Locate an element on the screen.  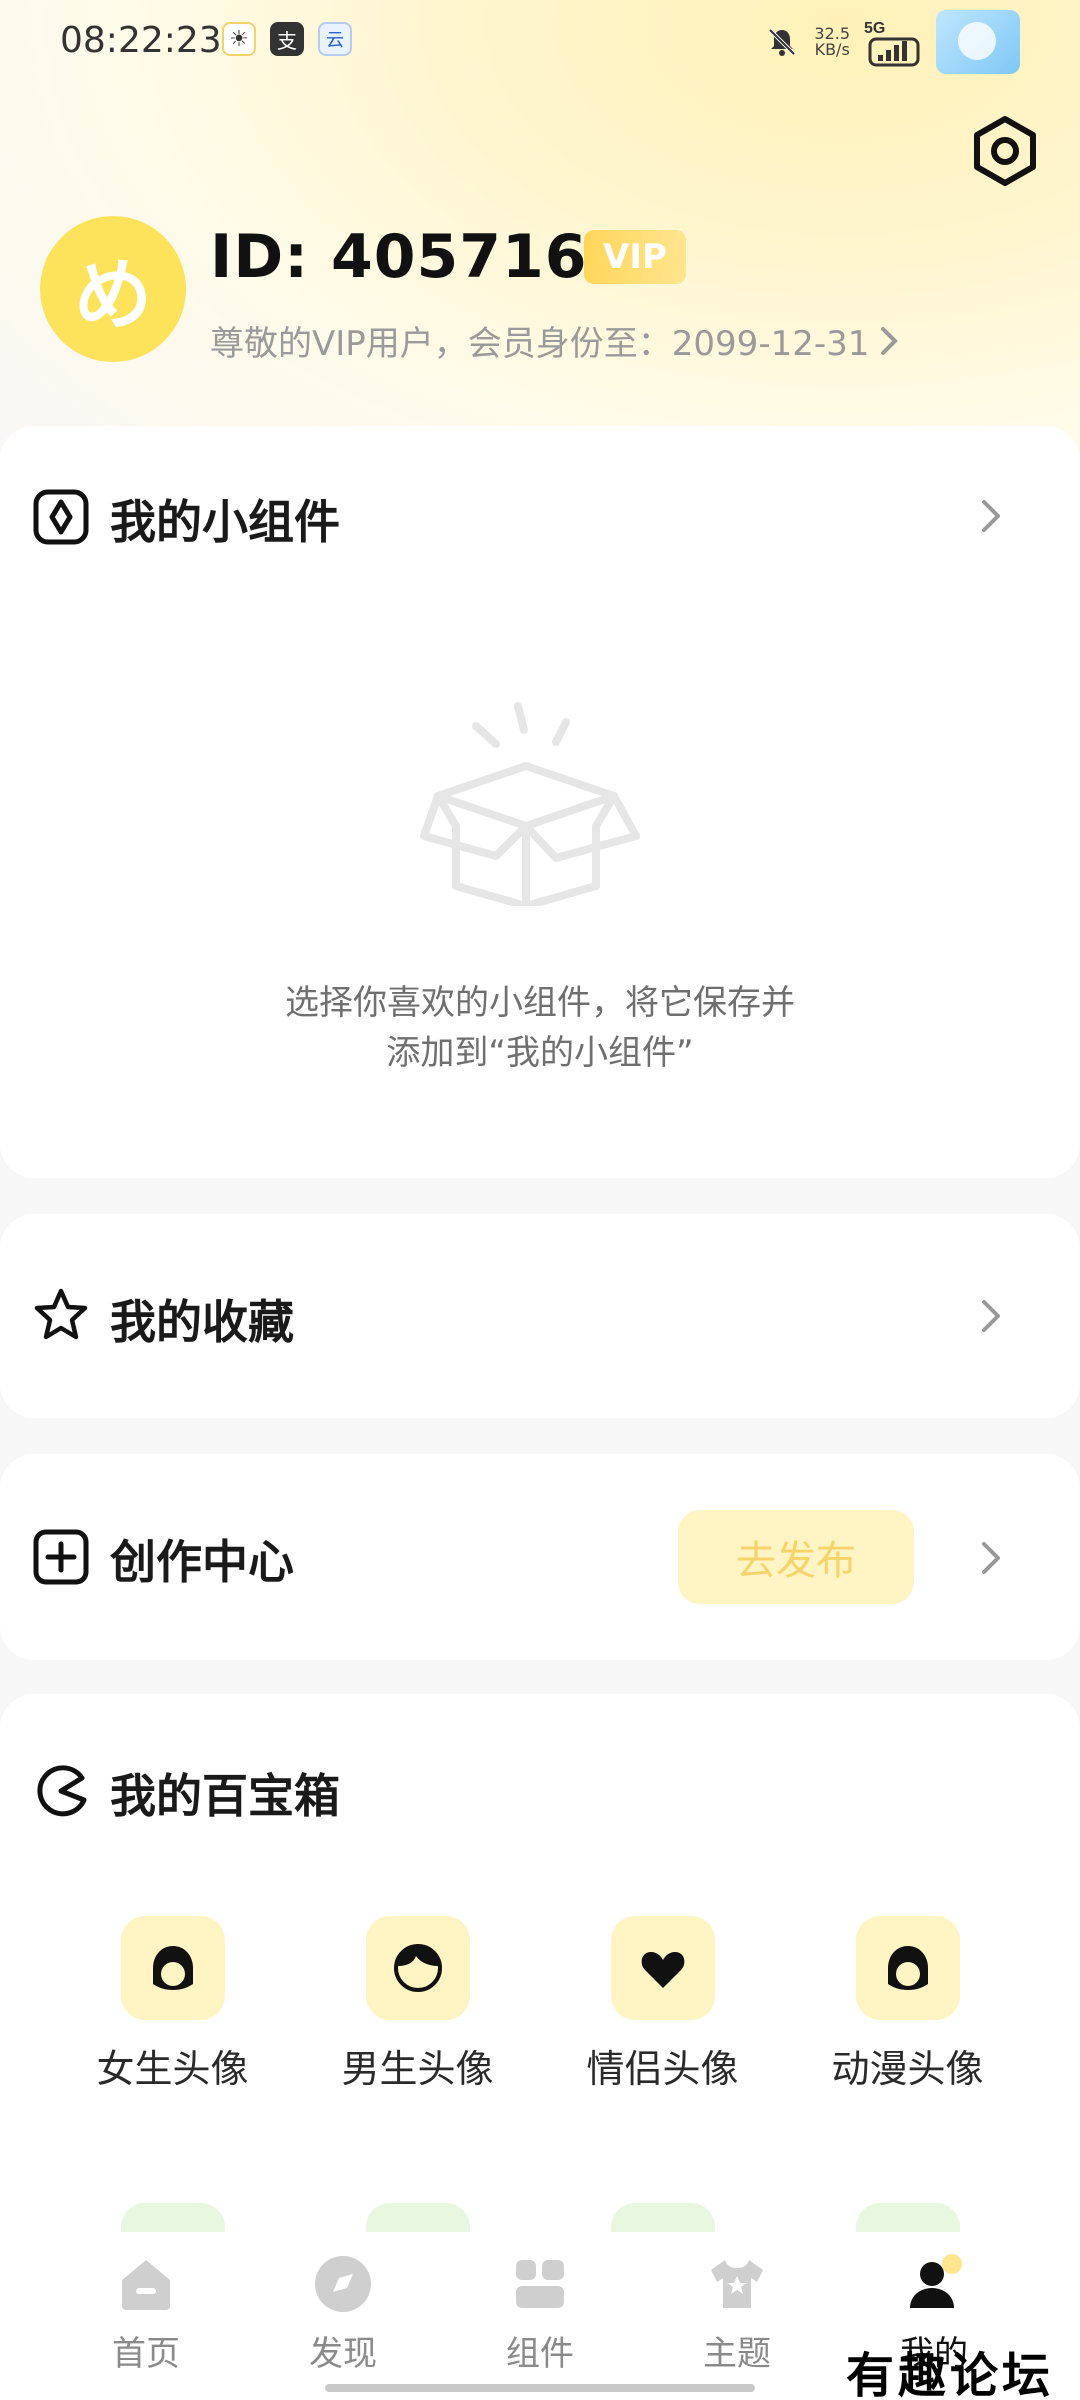
tshirt-icon is located at coordinates (737, 2284).